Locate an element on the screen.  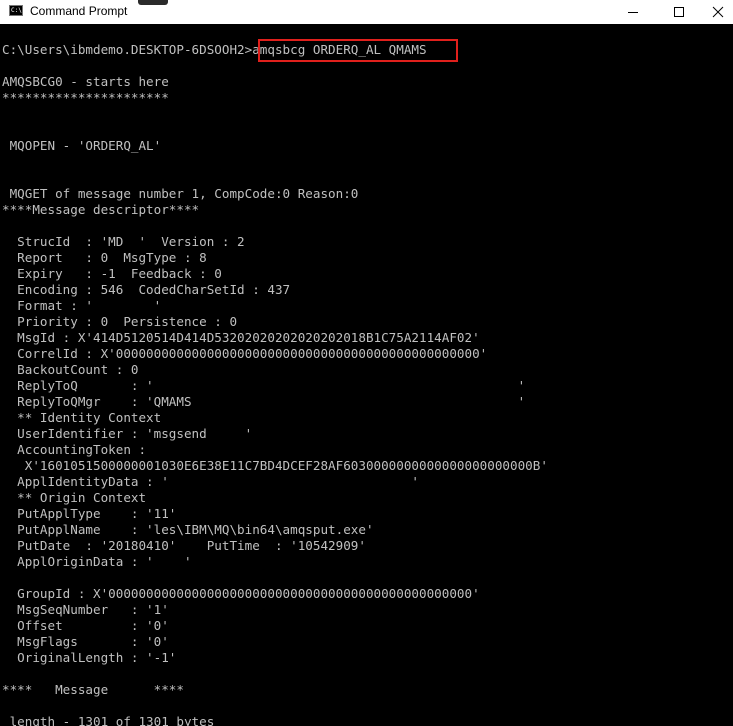
console-line: UserIdentifier : 'msgsend ' is located at coordinates (127, 433).